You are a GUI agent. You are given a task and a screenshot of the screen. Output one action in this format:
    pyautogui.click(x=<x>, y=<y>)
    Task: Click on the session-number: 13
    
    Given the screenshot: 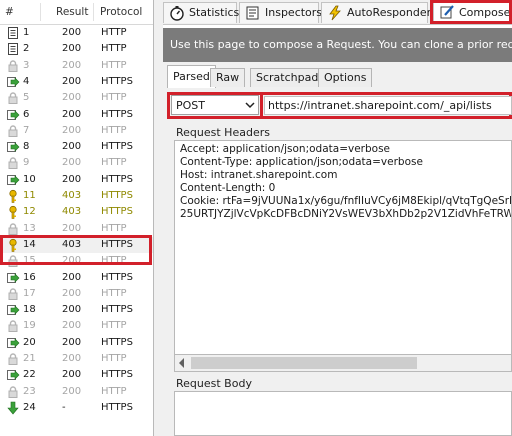 What is the action you would take?
    pyautogui.click(x=29, y=228)
    